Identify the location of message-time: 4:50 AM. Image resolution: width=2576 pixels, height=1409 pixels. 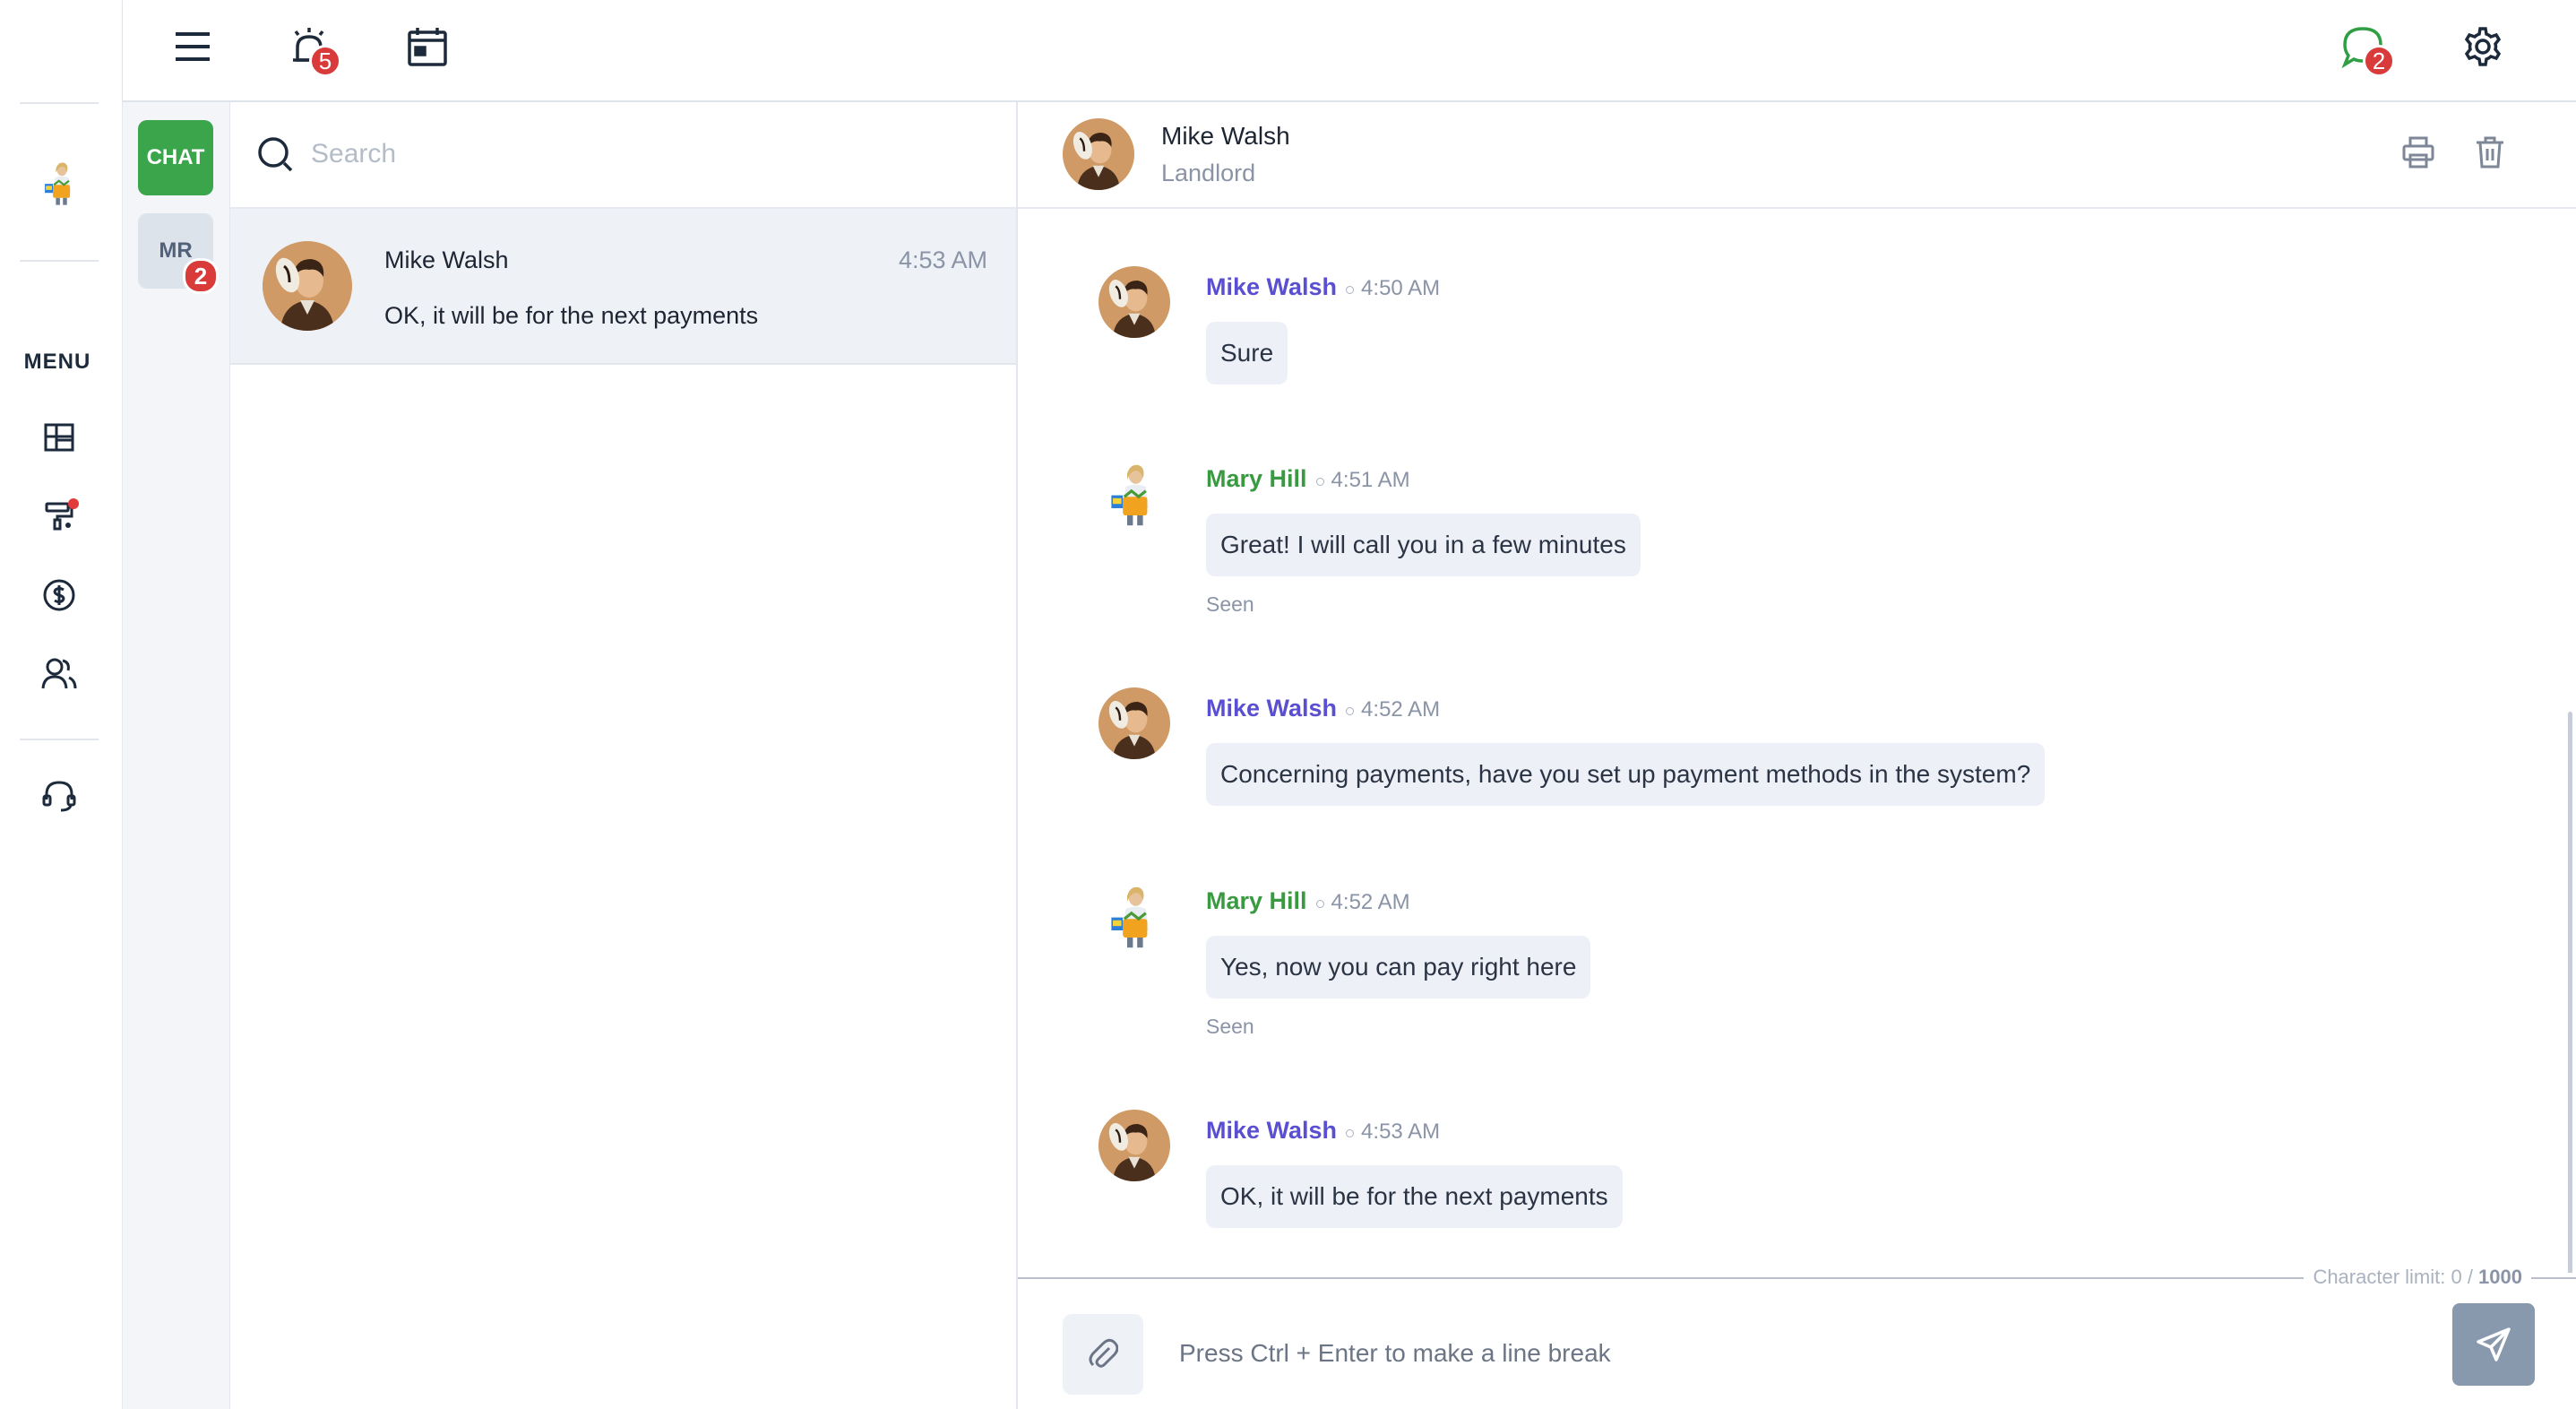
(1401, 288).